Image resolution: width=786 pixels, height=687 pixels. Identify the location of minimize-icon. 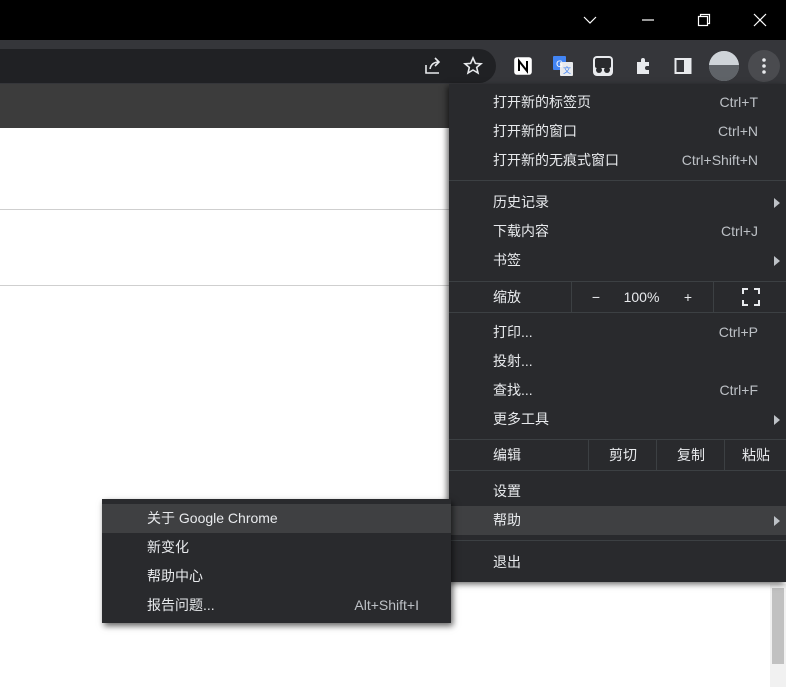
(648, 20).